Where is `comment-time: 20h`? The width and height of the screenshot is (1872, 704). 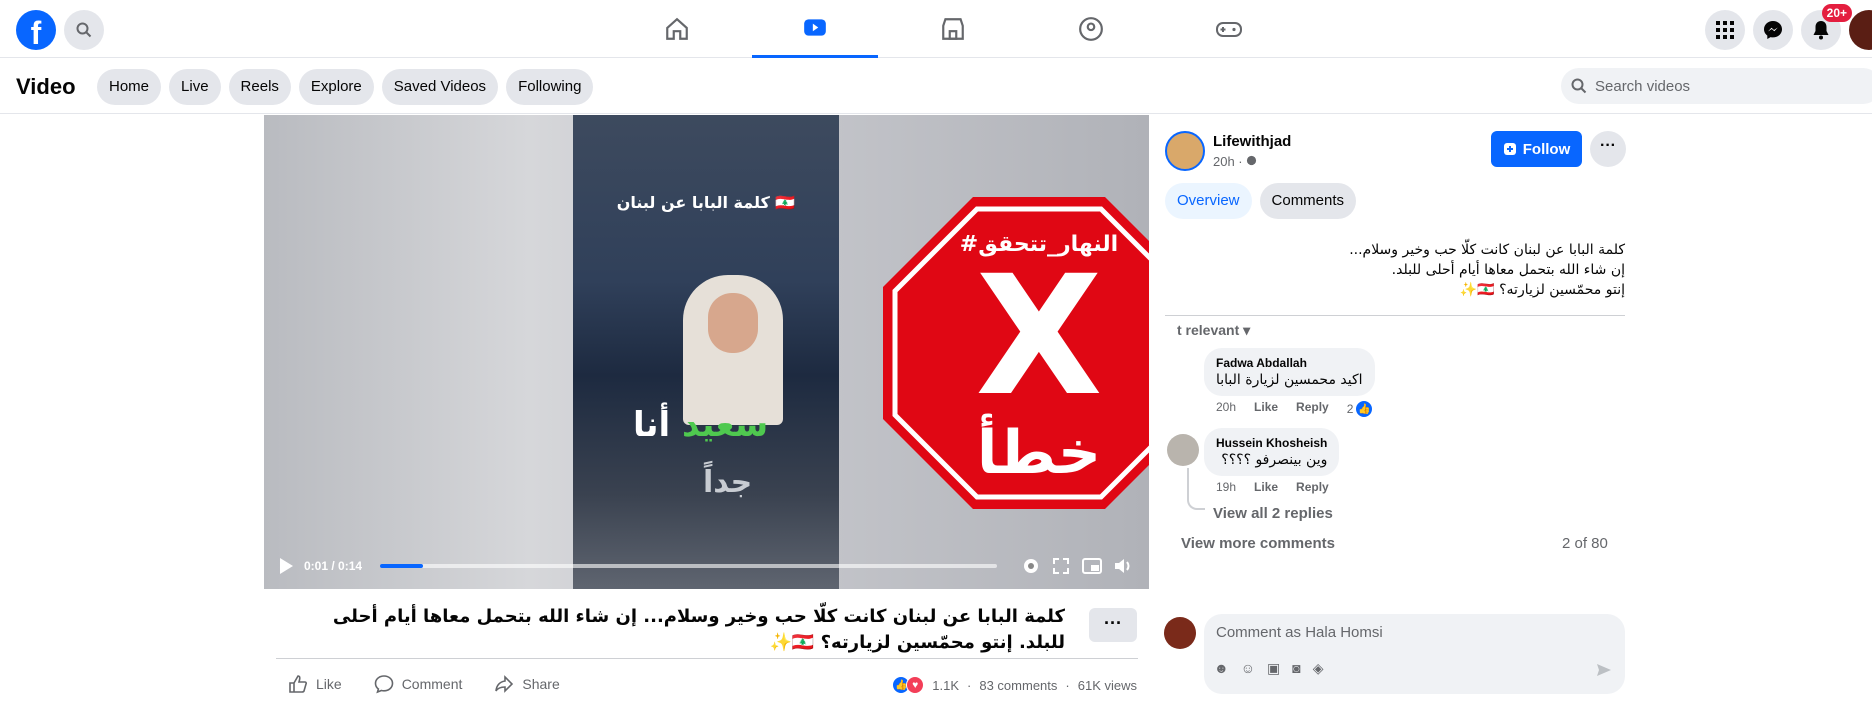 comment-time: 20h is located at coordinates (1226, 409).